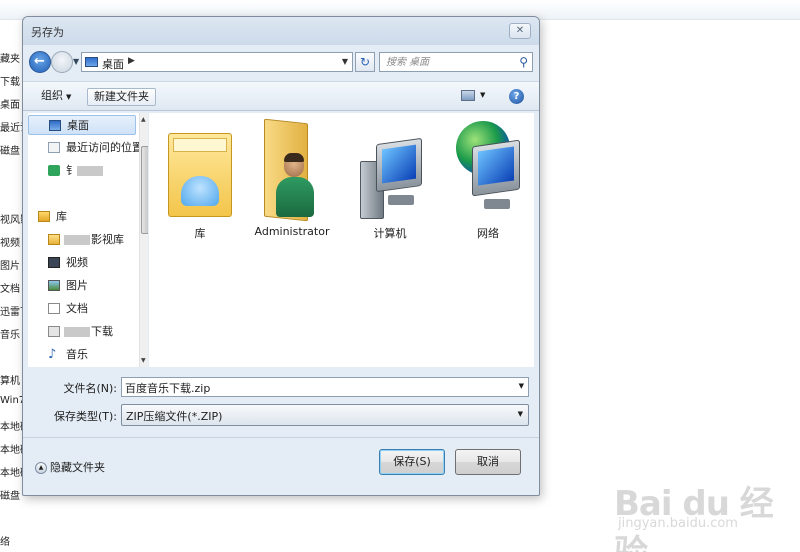  Describe the element at coordinates (292, 231) in the screenshot. I see `file-item-label: Administrator` at that location.